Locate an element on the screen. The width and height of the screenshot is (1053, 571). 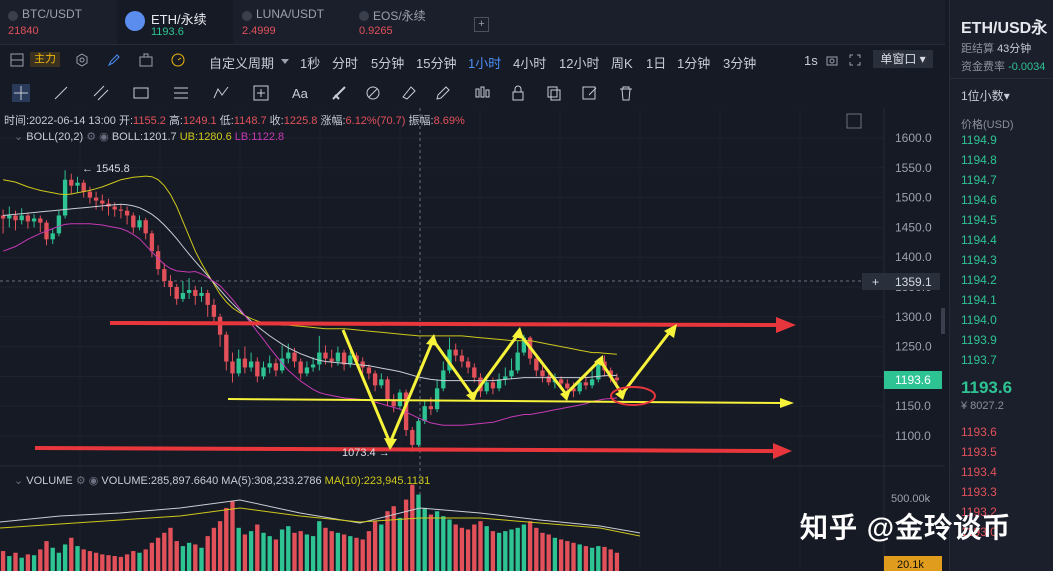
ask-price: 1194.5 is located at coordinates (979, 220).